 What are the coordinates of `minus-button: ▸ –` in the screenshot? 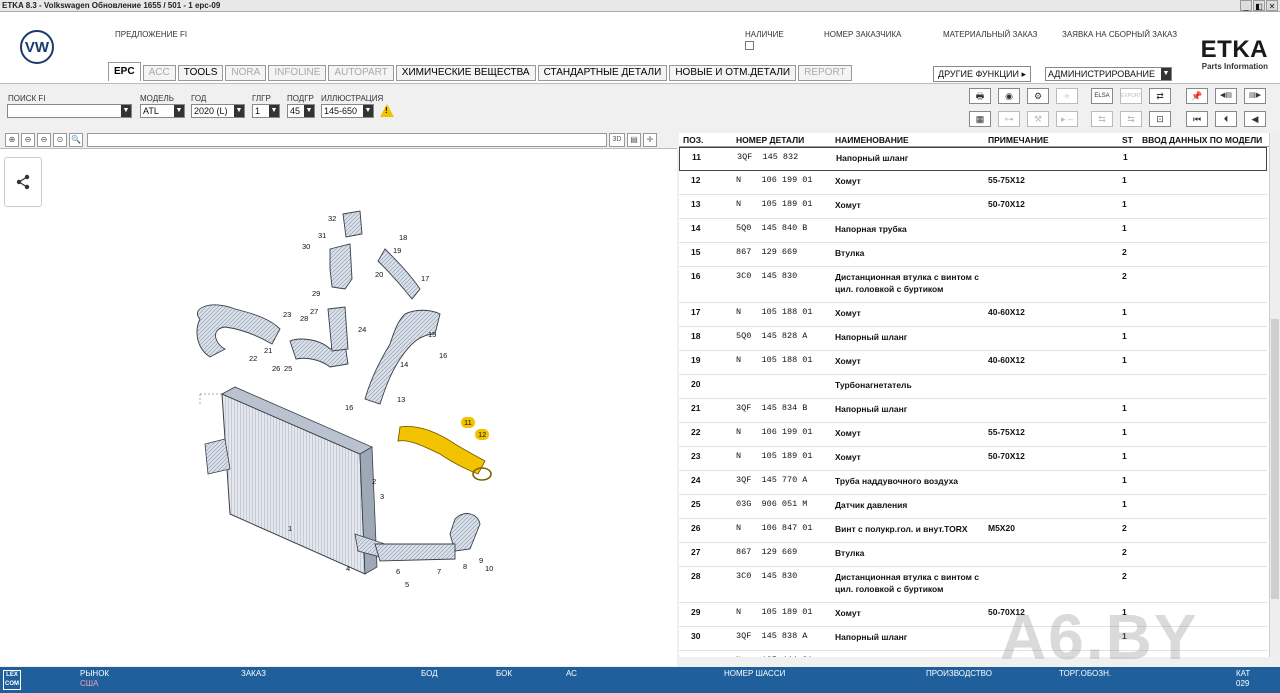 It's located at (1067, 119).